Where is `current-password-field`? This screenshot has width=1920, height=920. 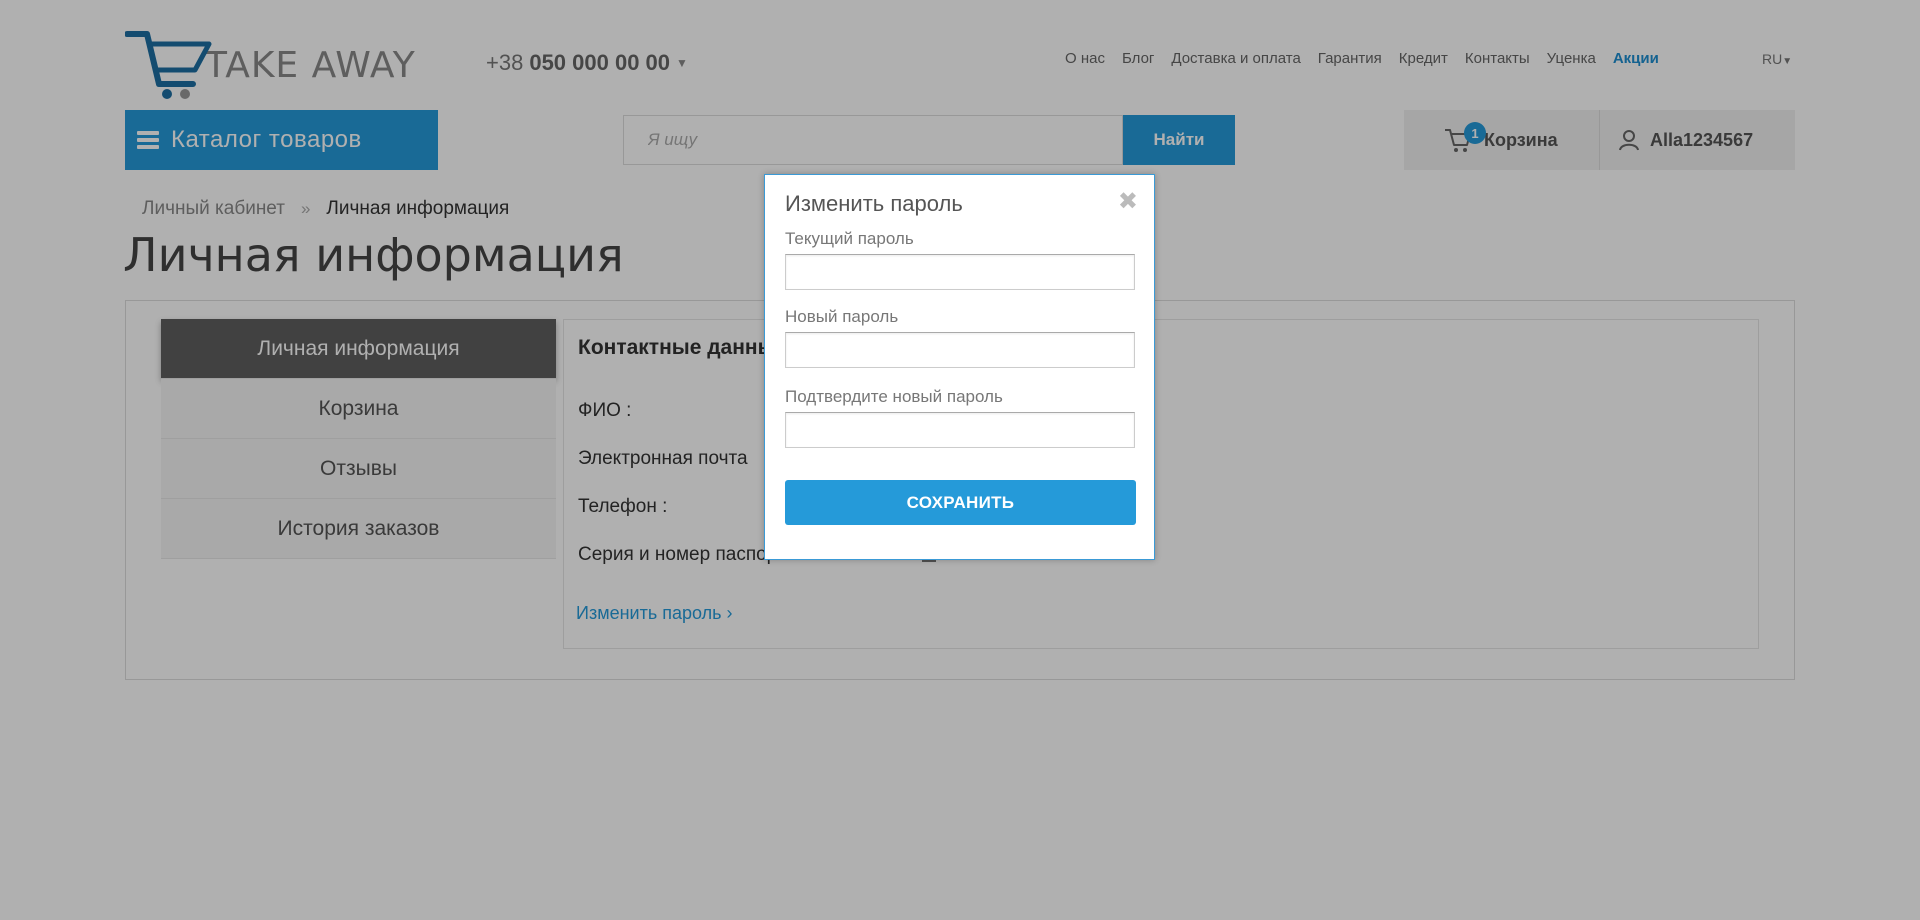
current-password-field is located at coordinates (960, 272).